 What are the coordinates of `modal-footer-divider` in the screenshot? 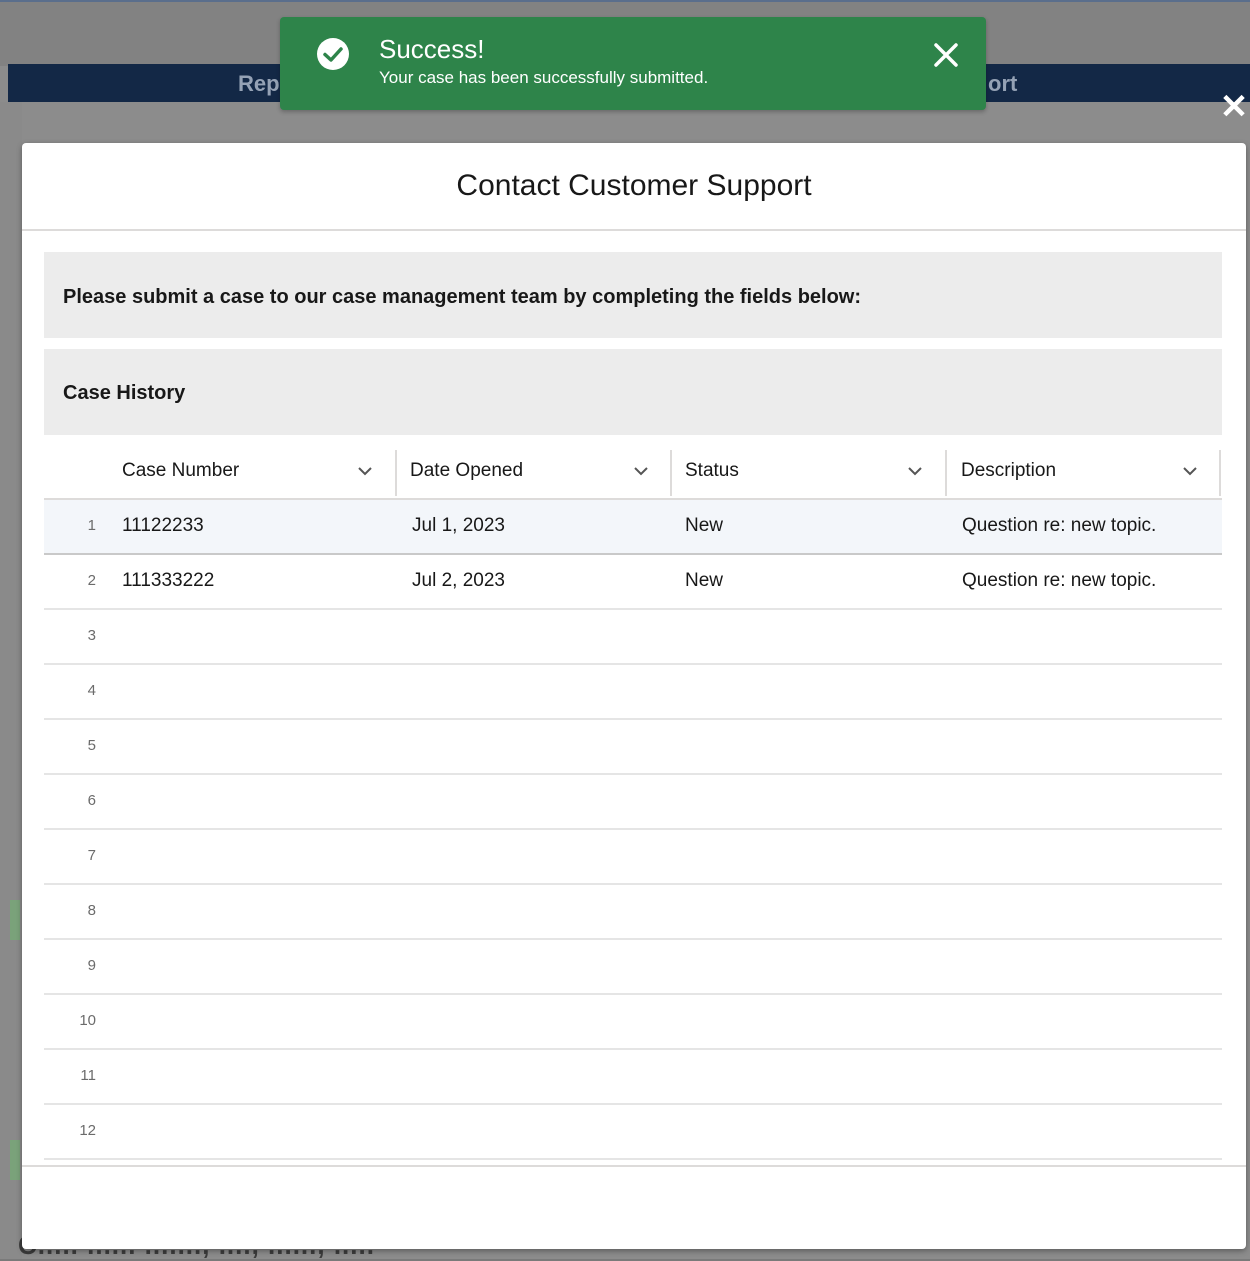 It's located at (634, 1166).